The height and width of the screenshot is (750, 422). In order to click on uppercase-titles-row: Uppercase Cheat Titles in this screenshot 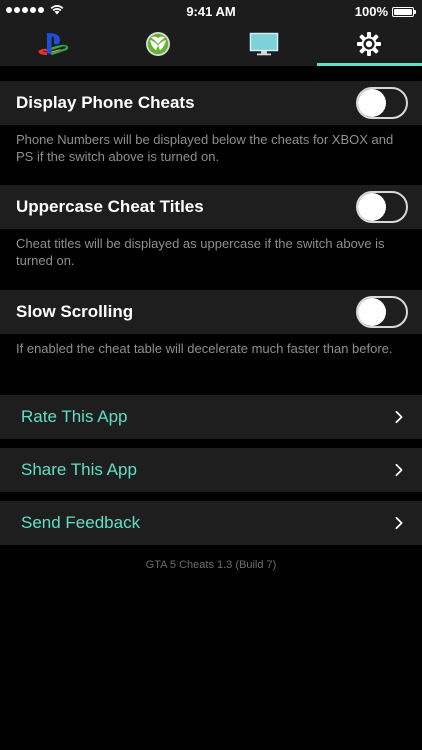, I will do `click(211, 207)`.